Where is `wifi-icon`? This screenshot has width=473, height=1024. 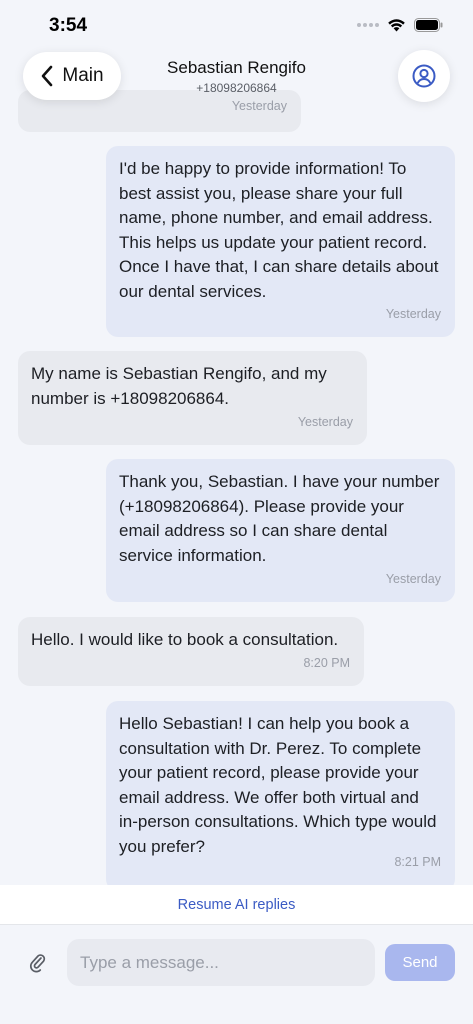 wifi-icon is located at coordinates (396, 25).